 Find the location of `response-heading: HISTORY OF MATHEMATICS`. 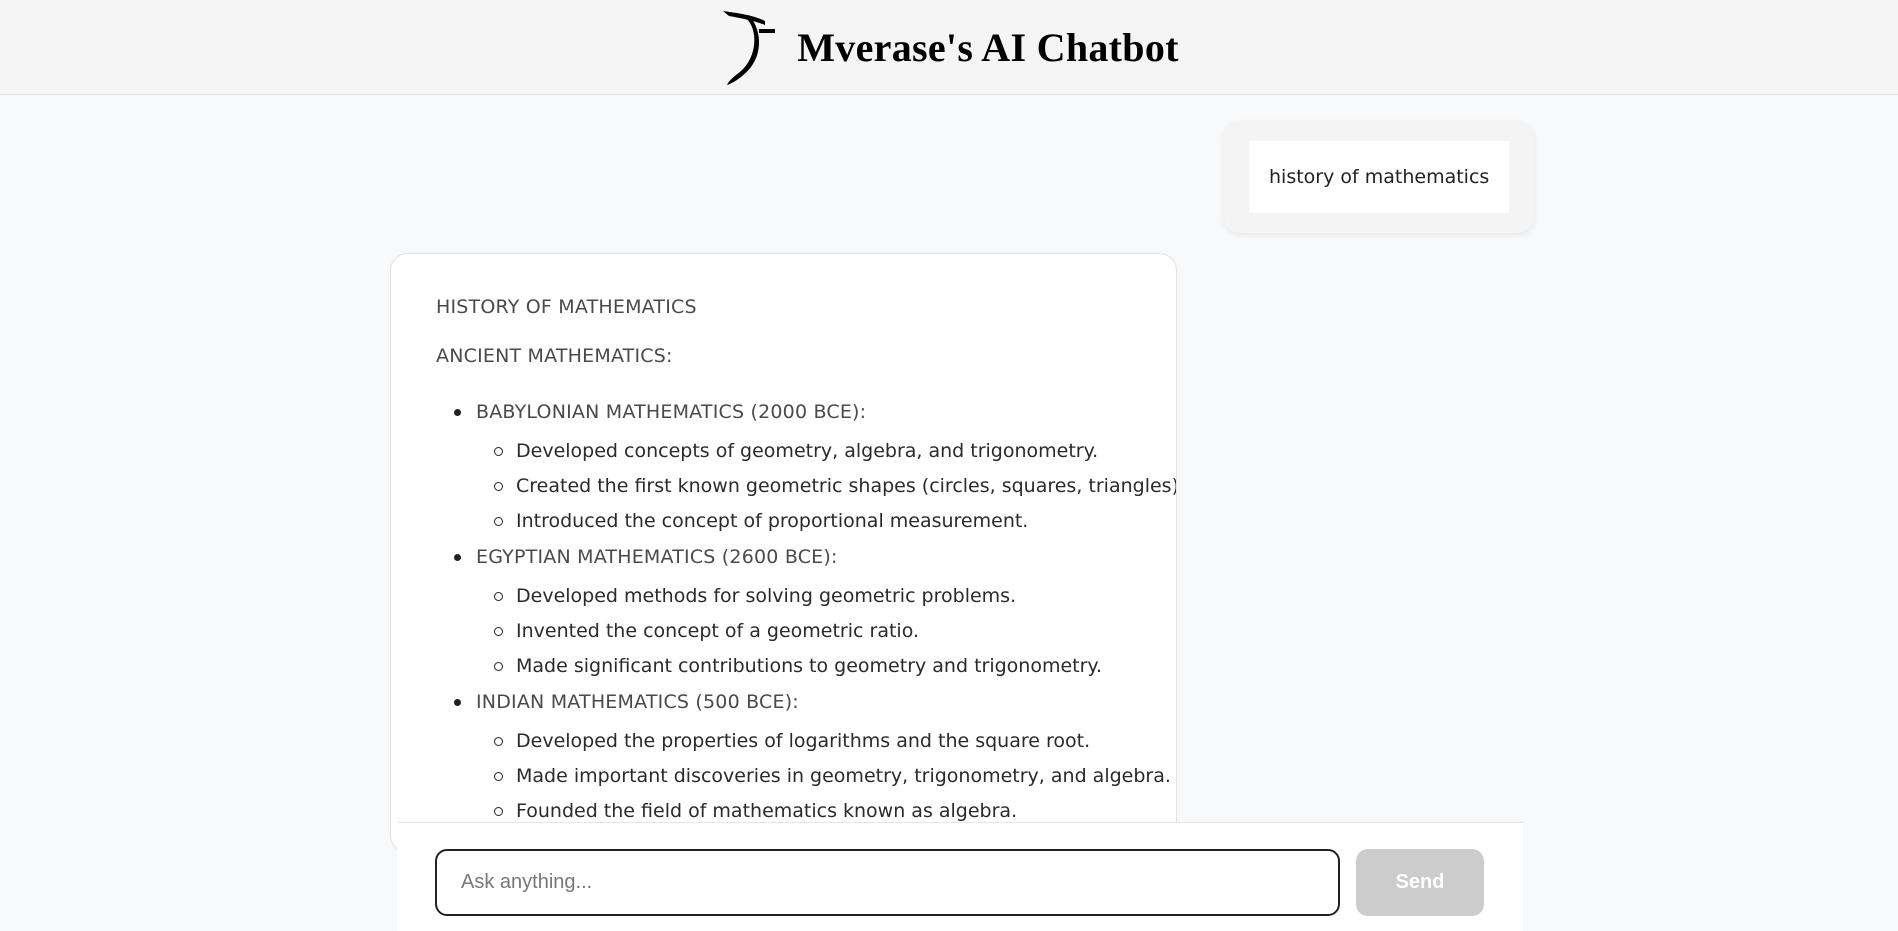

response-heading: HISTORY OF MATHEMATICS is located at coordinates (566, 307).